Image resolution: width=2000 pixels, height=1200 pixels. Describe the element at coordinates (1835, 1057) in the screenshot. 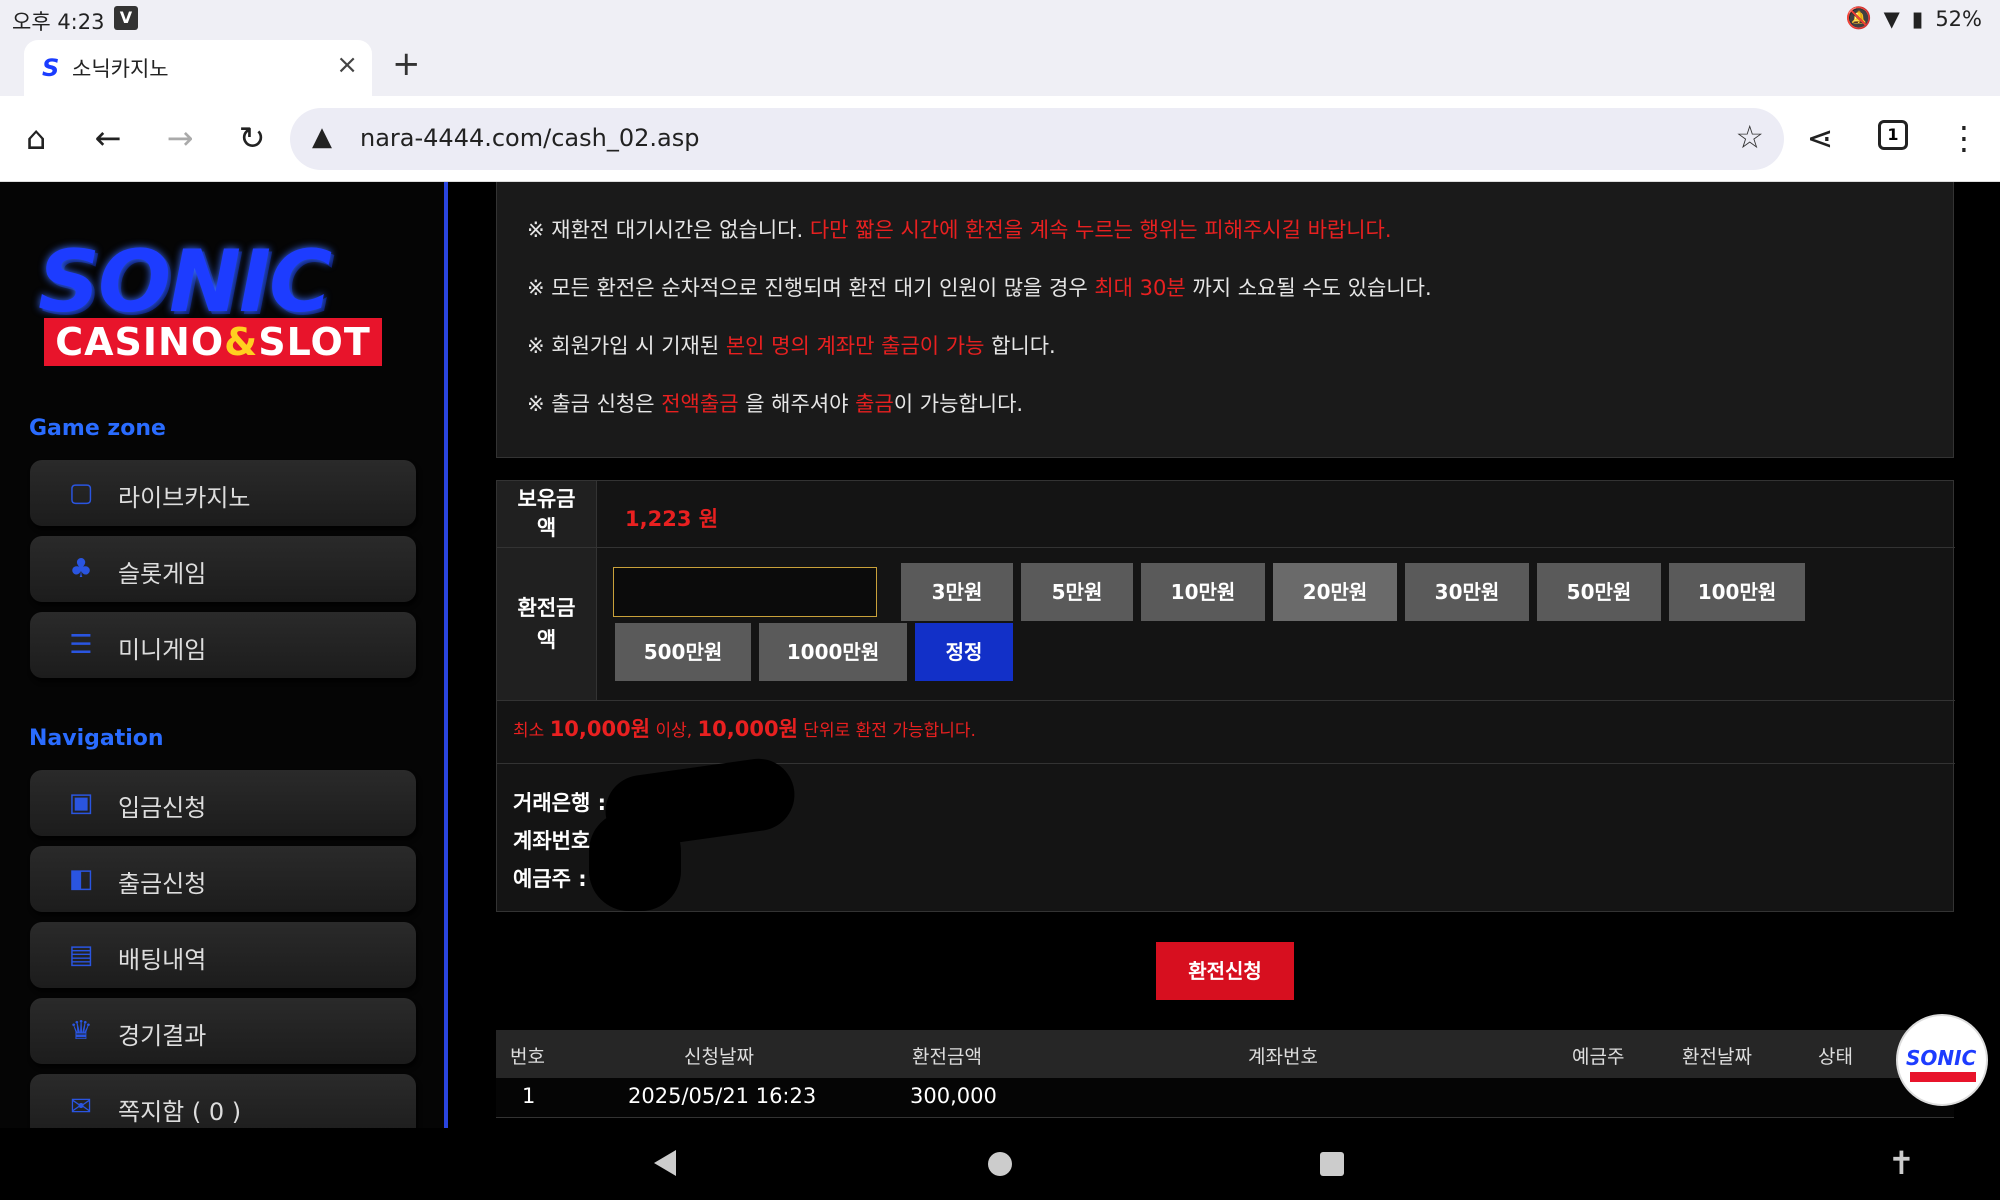

I see `col-status: 상태` at that location.